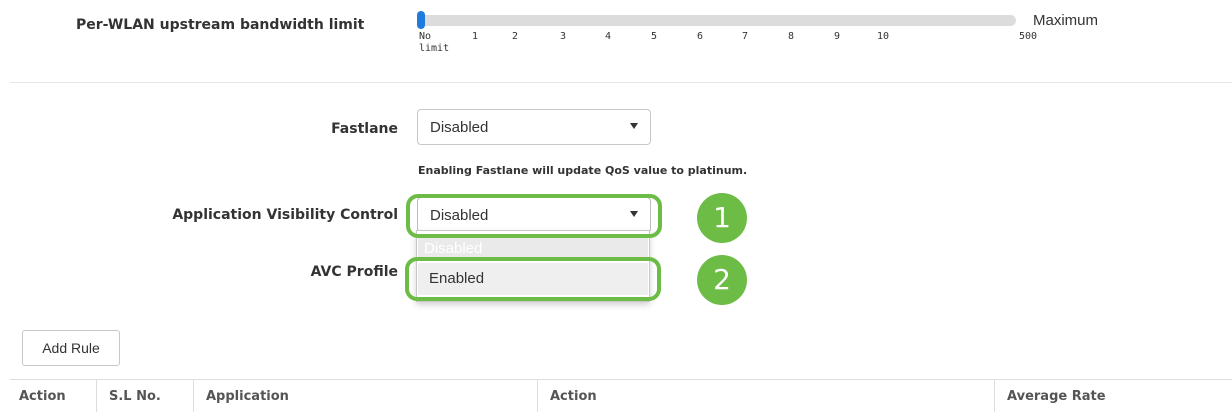 The width and height of the screenshot is (1232, 412). What do you see at coordinates (285, 215) in the screenshot?
I see `avc-label: Application Visibility Control` at bounding box center [285, 215].